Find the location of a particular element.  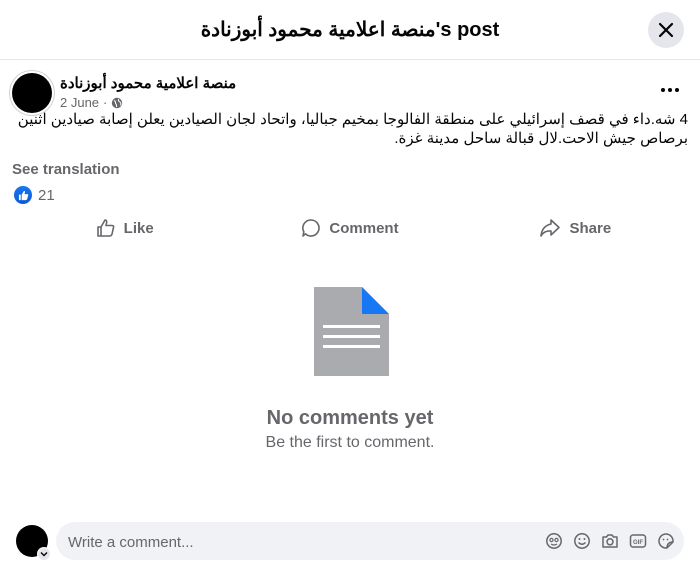

like-button: Like is located at coordinates (124, 228).